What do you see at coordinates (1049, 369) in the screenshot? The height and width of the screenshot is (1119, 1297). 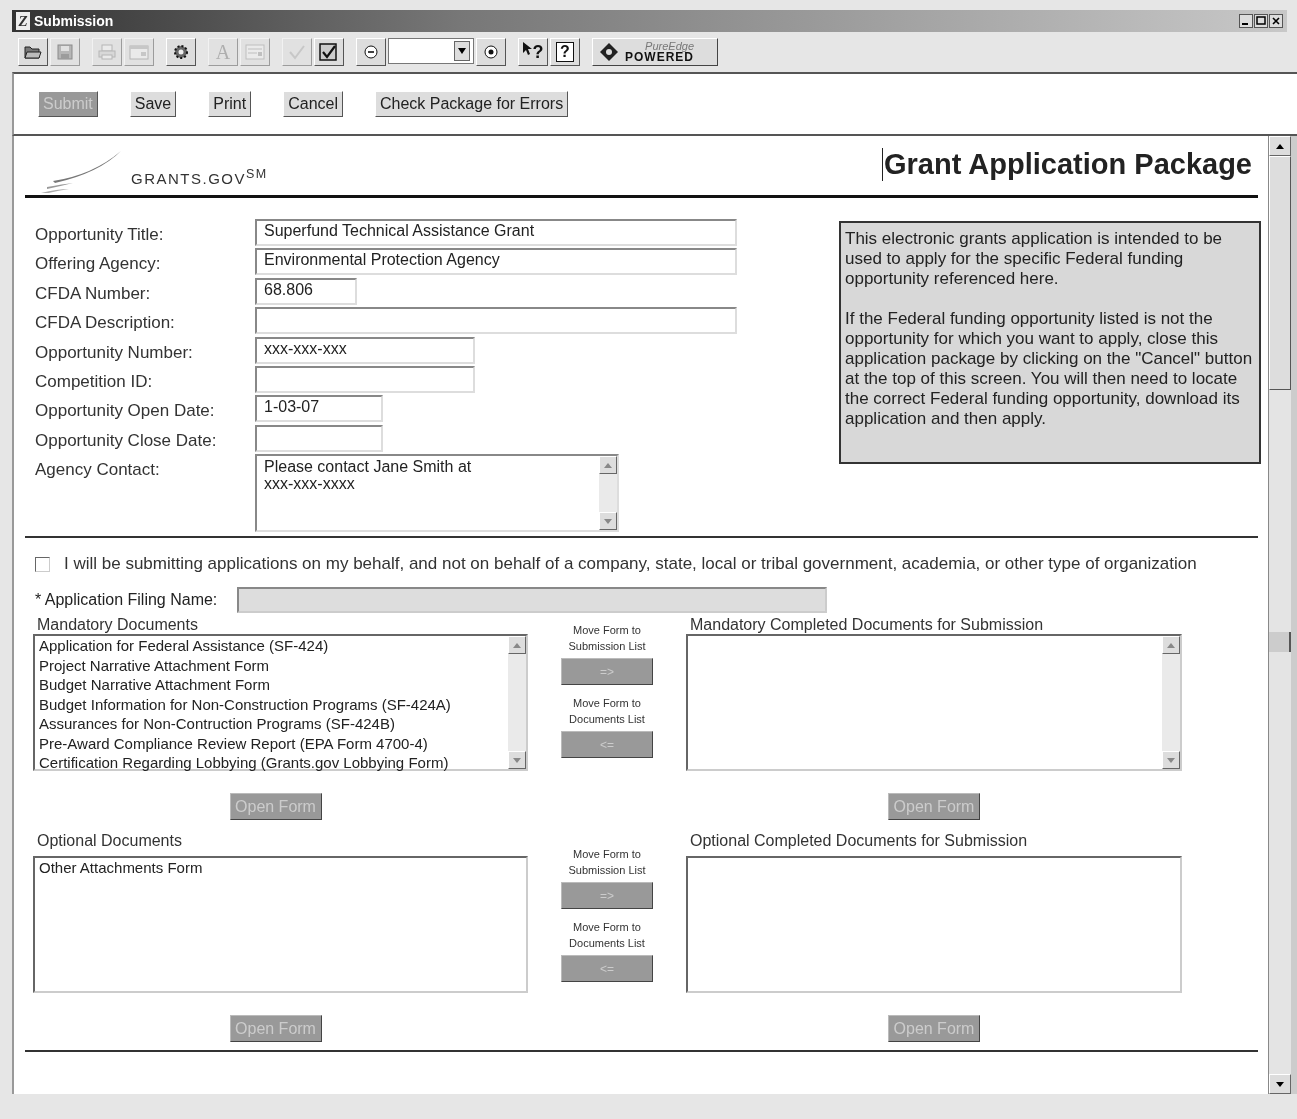 I see `notice-text: If the Federal funding opportunity listed is not the opportunity for which you want to apply, close this application package by clicking on the "Cancel" button at the top of this screen. You will then need to locate the correct Federal funding opportunity, download its application and then apply.` at bounding box center [1049, 369].